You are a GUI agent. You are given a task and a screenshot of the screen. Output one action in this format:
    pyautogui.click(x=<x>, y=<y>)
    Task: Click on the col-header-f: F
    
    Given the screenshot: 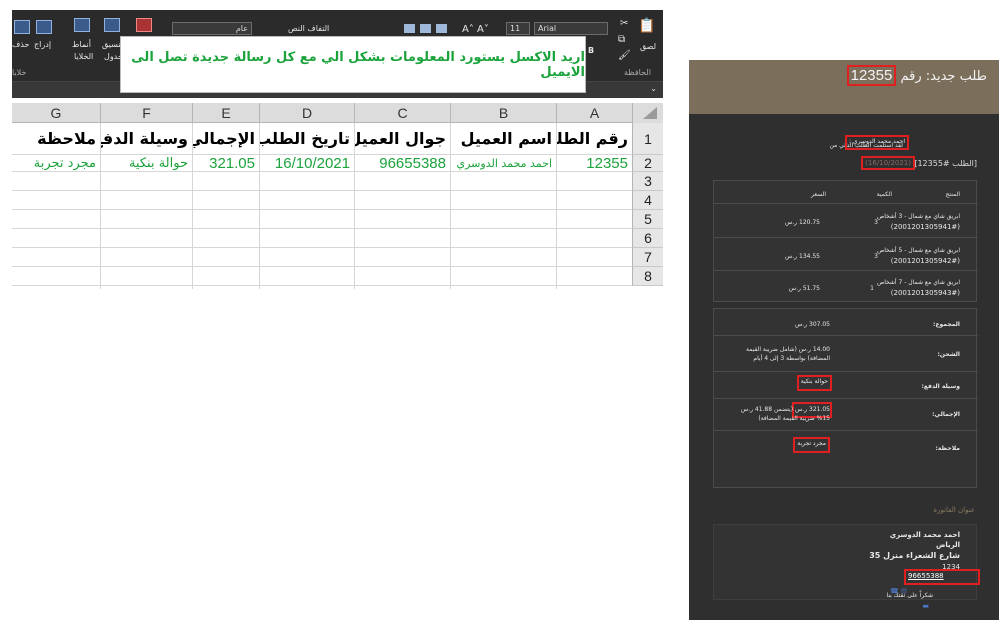 What is the action you would take?
    pyautogui.click(x=146, y=113)
    